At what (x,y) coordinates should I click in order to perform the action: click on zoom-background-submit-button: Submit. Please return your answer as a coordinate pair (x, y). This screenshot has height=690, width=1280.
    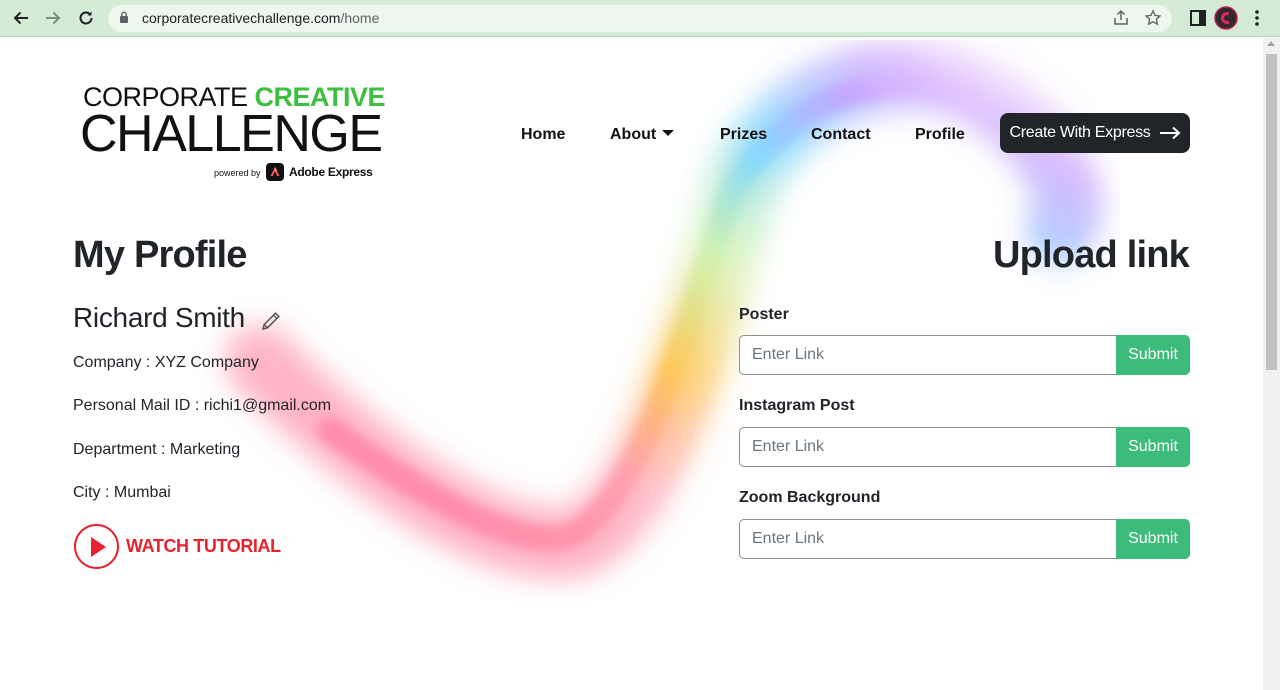
    Looking at the image, I should click on (1153, 539).